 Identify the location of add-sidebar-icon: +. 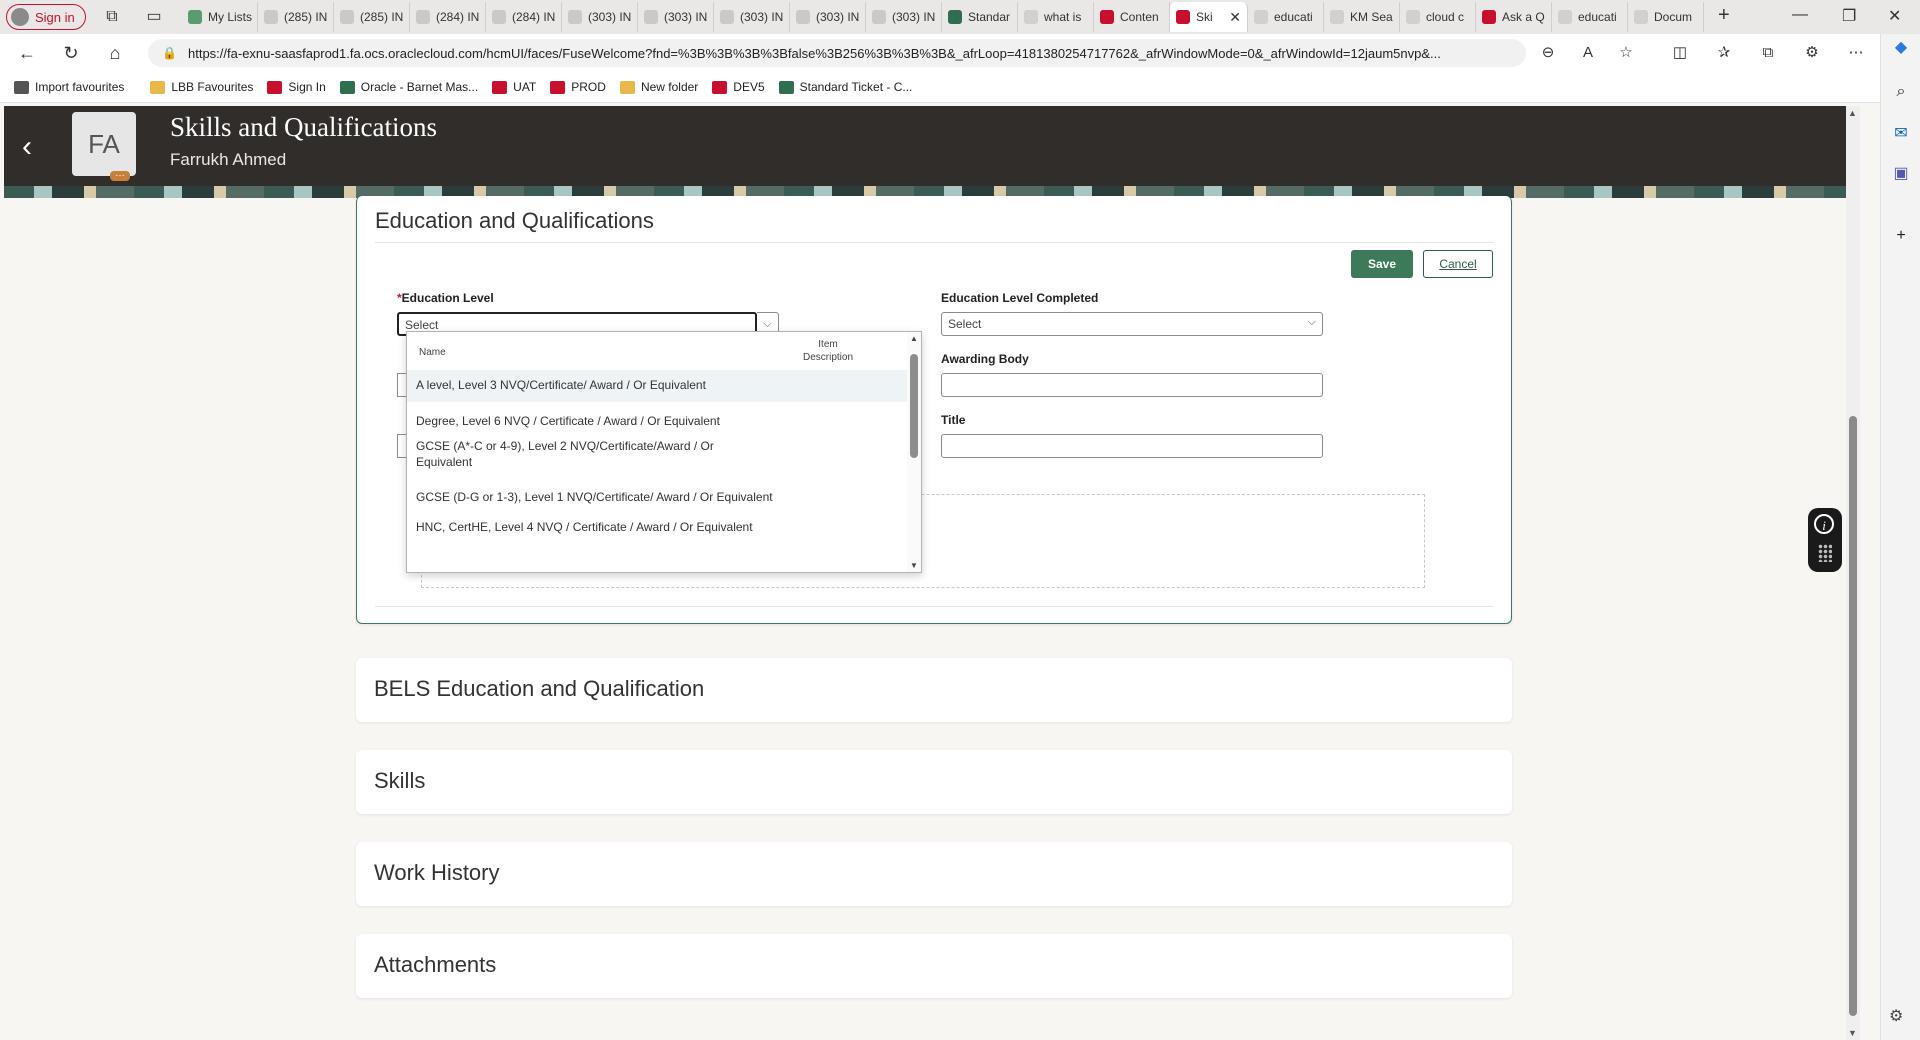
(1901, 236).